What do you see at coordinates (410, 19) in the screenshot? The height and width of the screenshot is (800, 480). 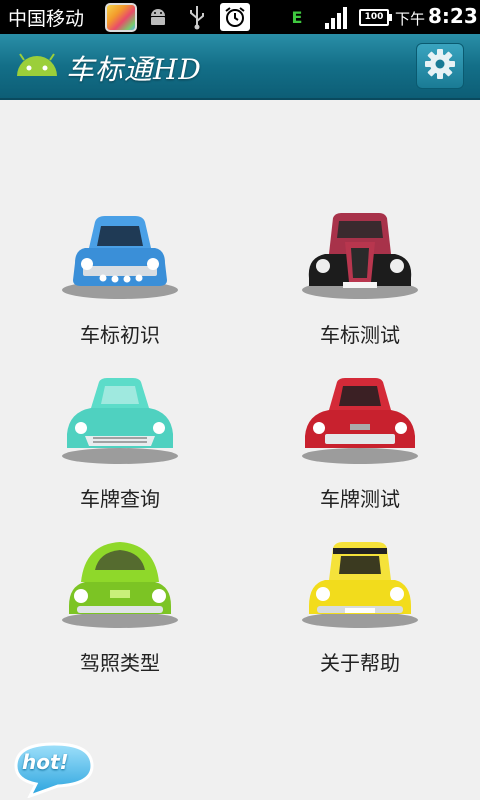 I see `time-period: 下午` at bounding box center [410, 19].